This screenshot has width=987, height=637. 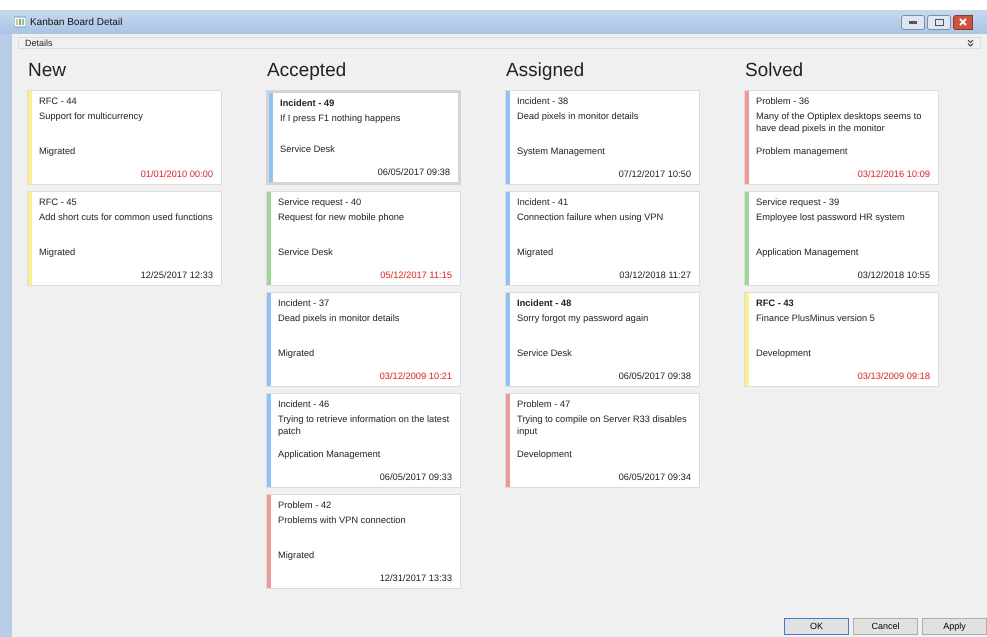 What do you see at coordinates (590, 216) in the screenshot?
I see `card-description: Connection failure when using VPN` at bounding box center [590, 216].